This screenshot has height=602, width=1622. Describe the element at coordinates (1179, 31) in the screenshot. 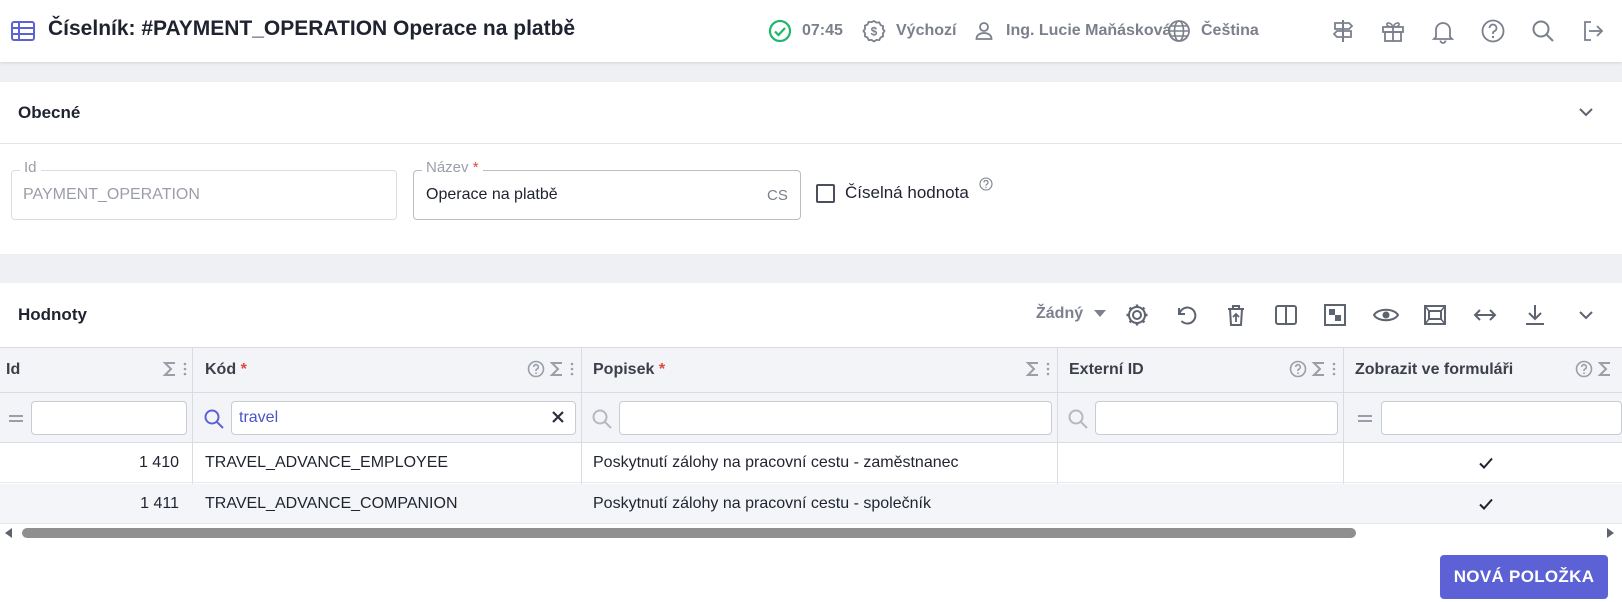

I see `globe-icon` at that location.